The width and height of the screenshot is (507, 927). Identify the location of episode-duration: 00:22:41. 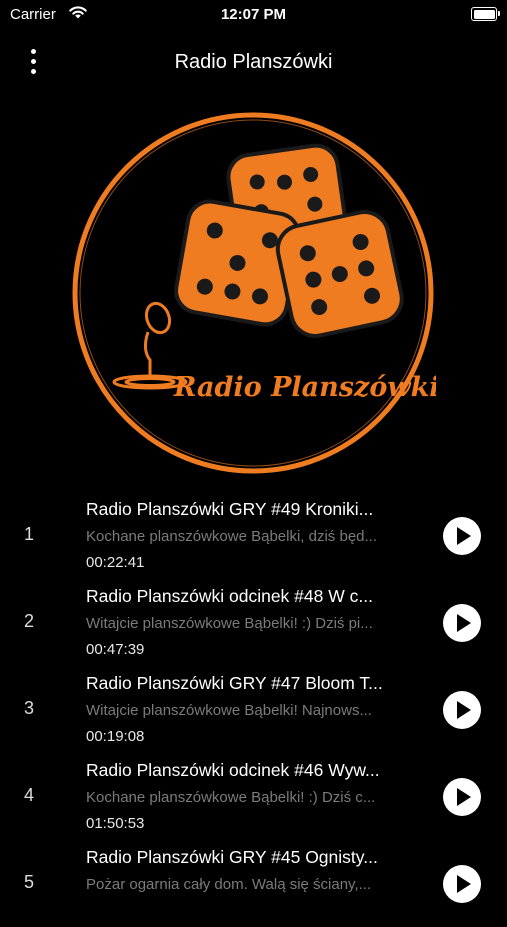
(115, 562).